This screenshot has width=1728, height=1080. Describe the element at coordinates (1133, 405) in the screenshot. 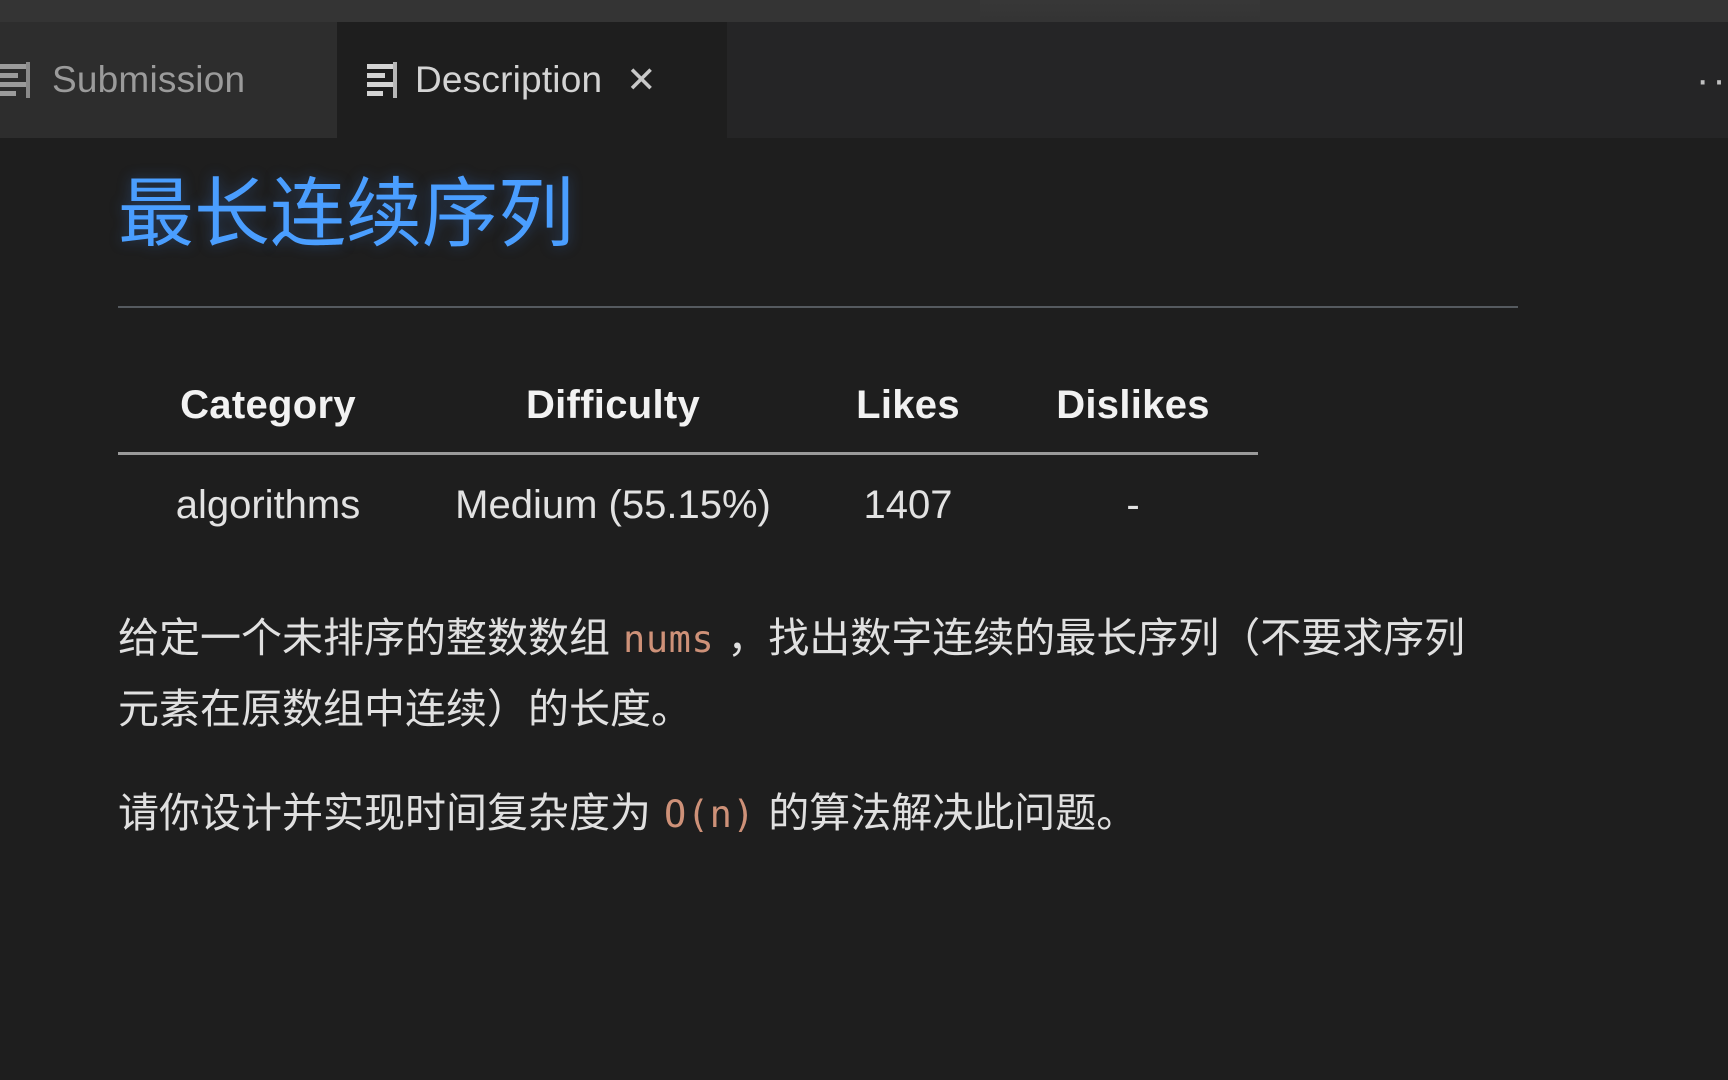

I see `column-header-dislikes: Dislikes` at that location.